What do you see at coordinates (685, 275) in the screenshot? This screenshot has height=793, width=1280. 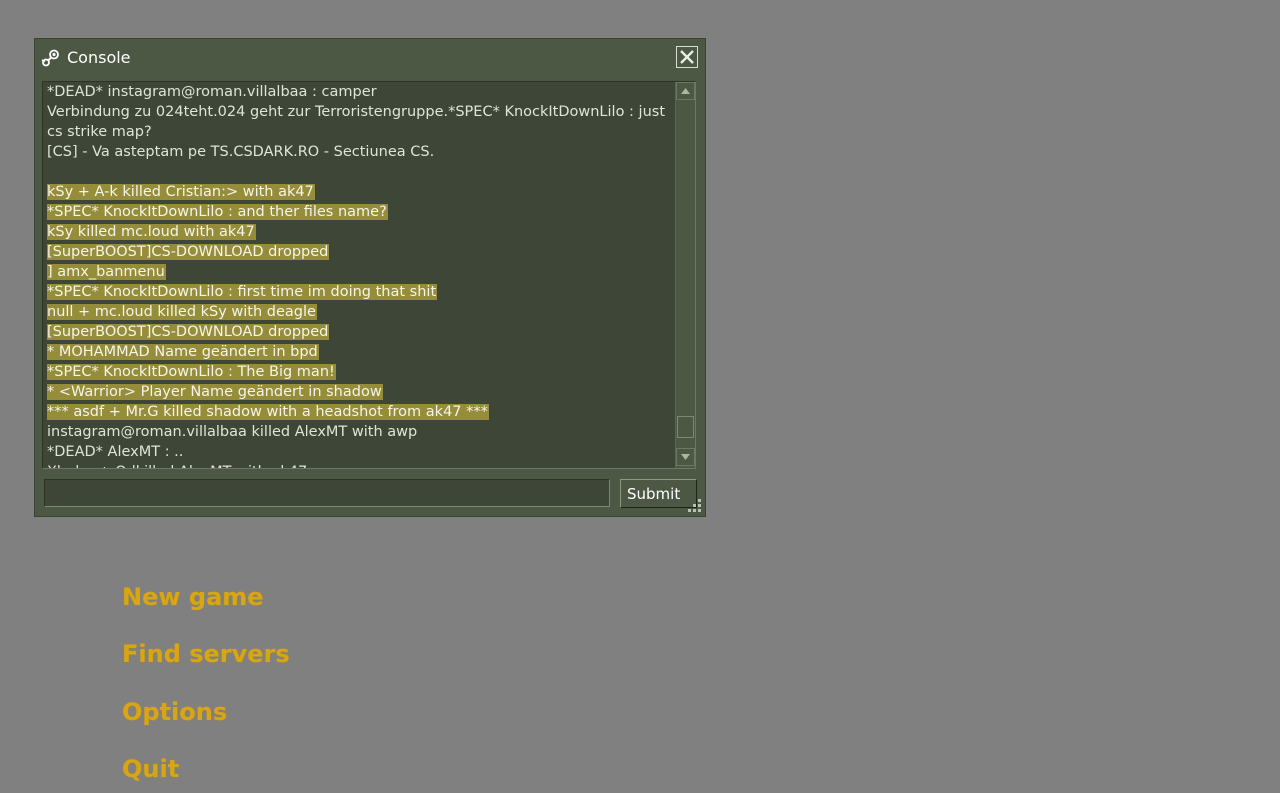 I see `log-scrollbar` at bounding box center [685, 275].